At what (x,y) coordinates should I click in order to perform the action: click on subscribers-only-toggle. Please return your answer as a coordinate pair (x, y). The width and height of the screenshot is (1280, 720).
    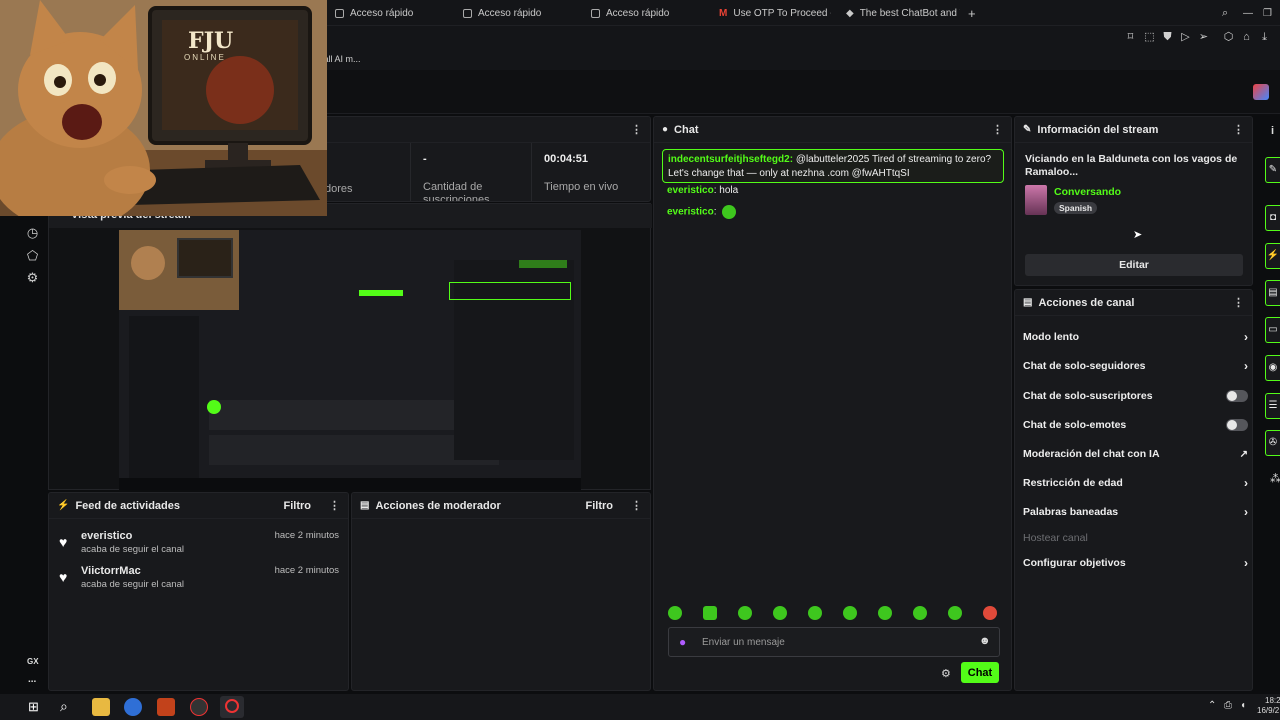
    Looking at the image, I should click on (1237, 396).